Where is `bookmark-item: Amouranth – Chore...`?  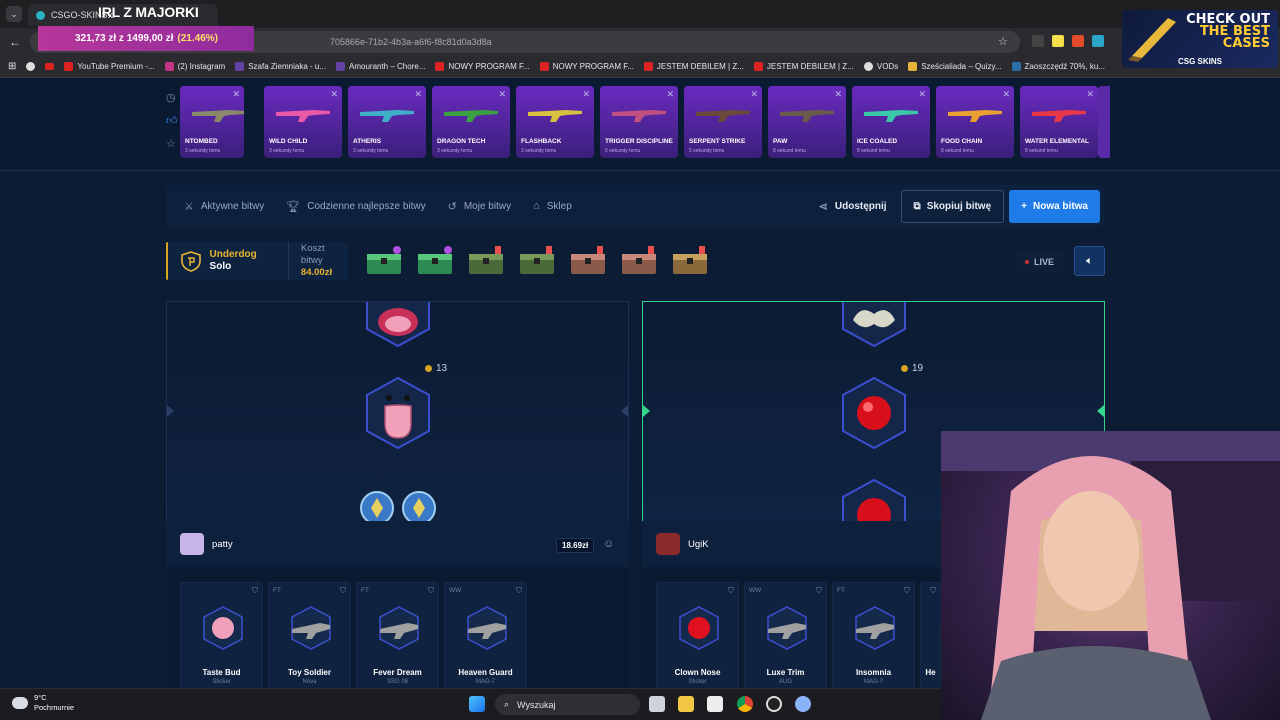
bookmark-item: Amouranth – Chore... is located at coordinates (380, 66).